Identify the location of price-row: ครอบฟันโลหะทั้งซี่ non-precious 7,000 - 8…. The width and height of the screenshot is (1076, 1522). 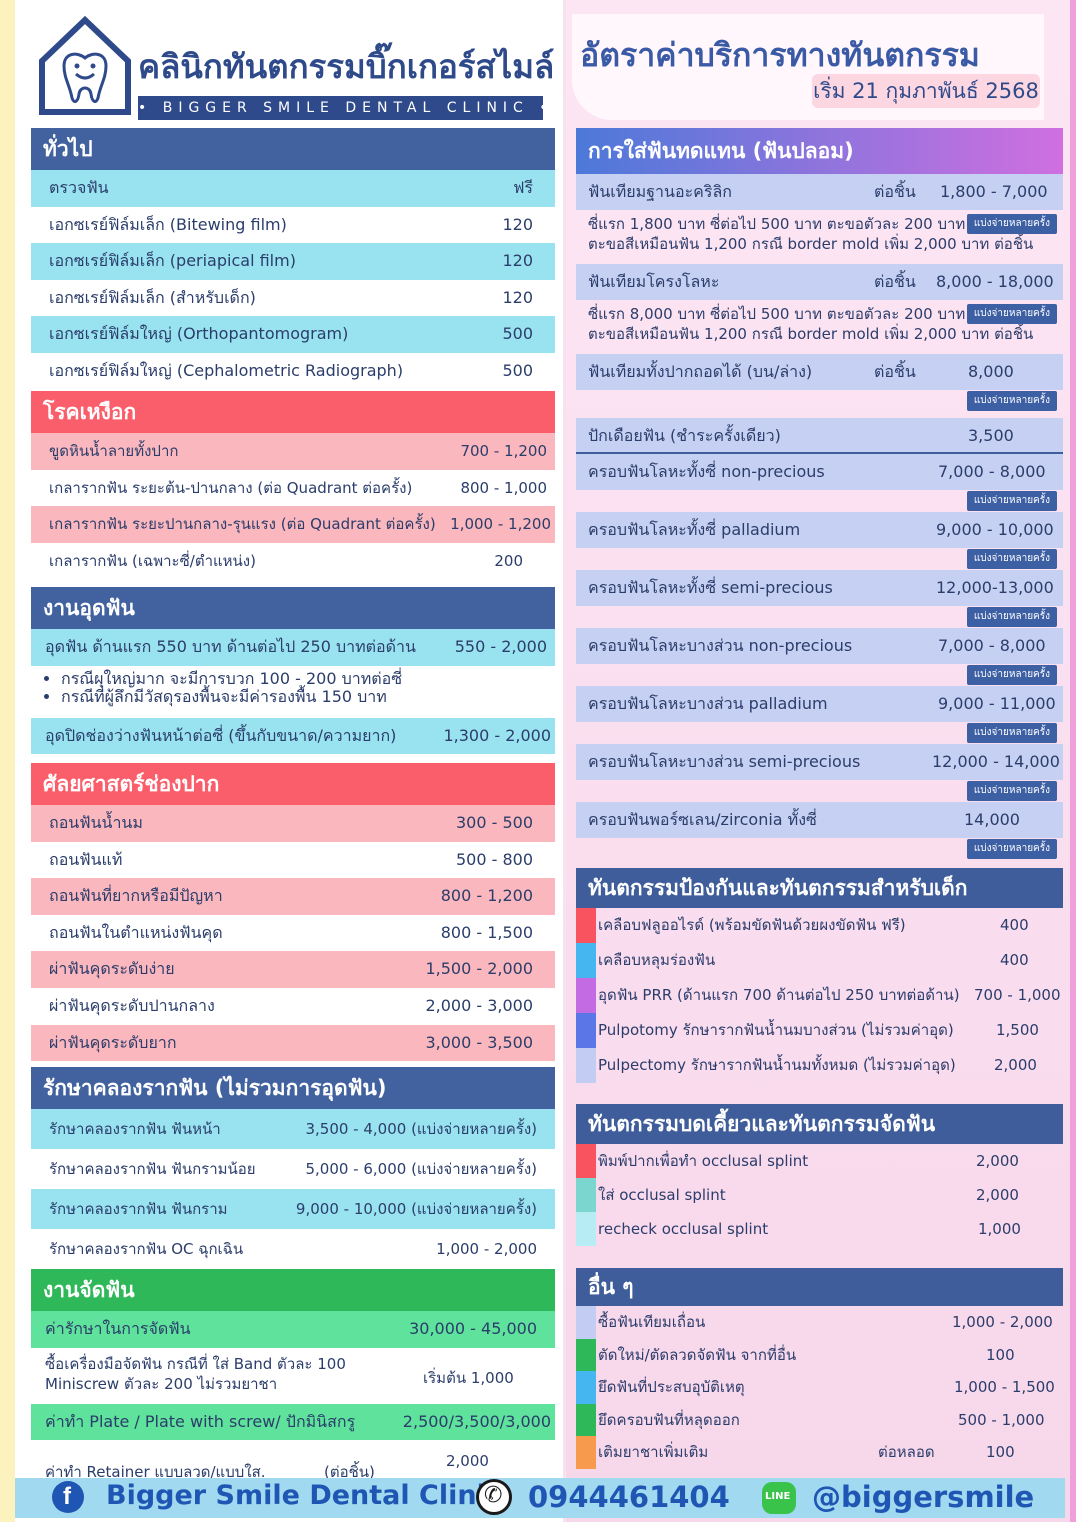
(819, 472).